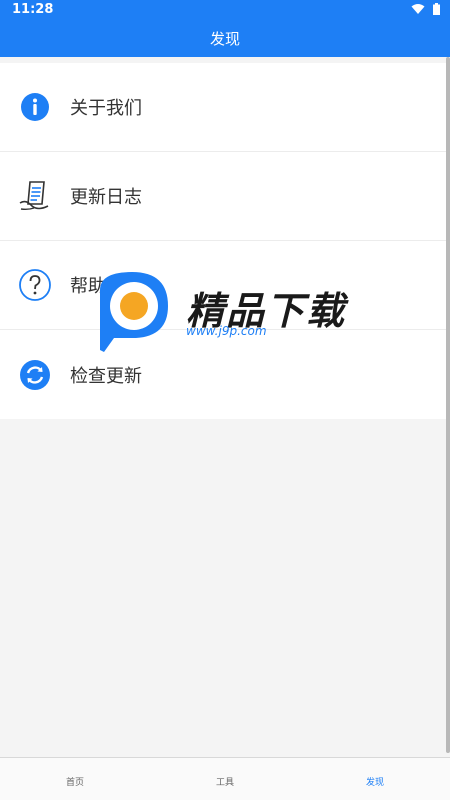 The image size is (450, 800). What do you see at coordinates (226, 331) in the screenshot?
I see `watermark-url: www.j9p.com` at bounding box center [226, 331].